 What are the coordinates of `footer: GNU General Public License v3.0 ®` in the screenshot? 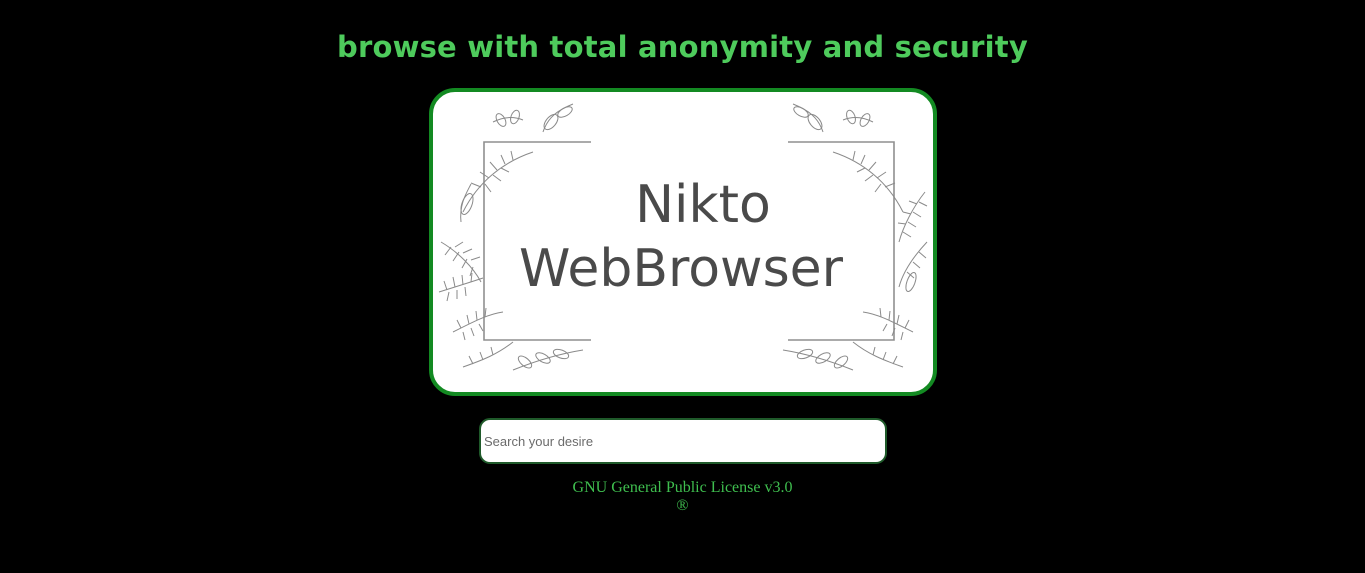 It's located at (682, 497).